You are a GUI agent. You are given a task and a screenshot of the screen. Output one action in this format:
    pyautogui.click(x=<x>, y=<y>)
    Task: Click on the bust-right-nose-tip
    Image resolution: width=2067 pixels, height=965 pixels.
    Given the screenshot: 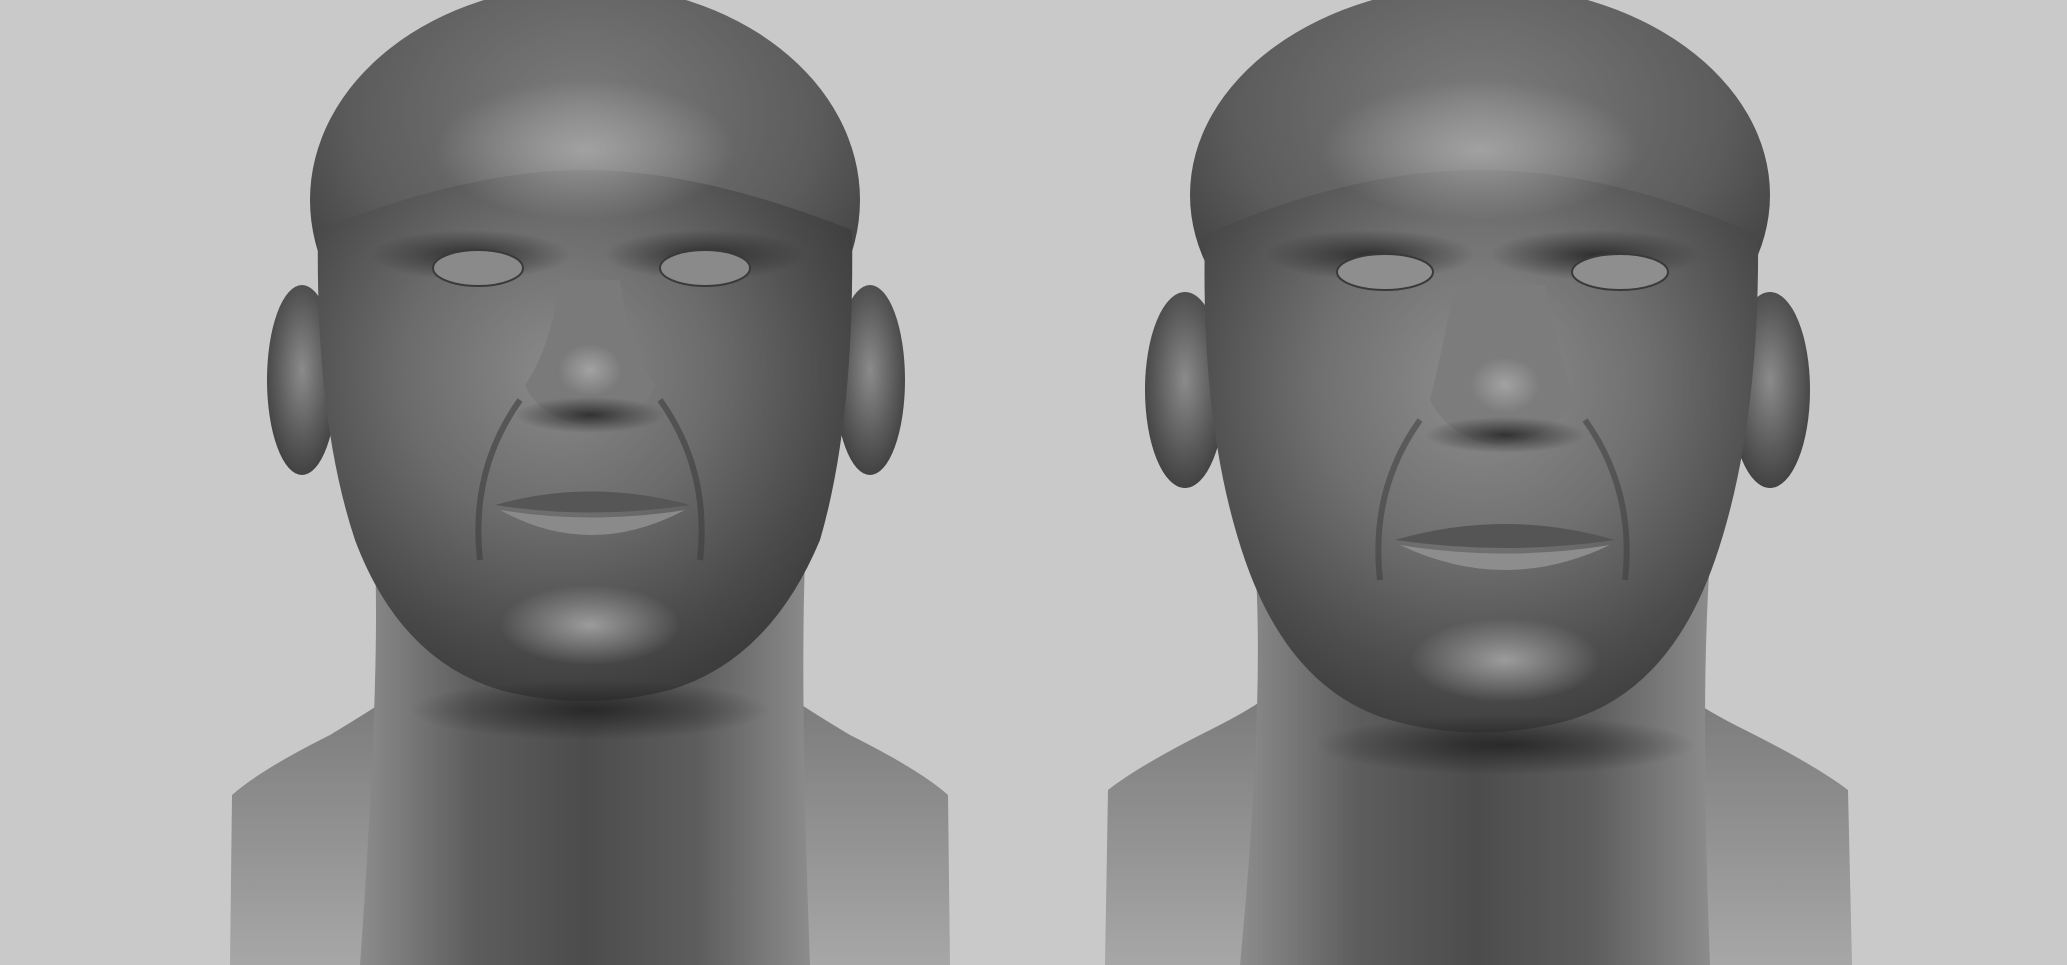 What is the action you would take?
    pyautogui.click(x=1505, y=385)
    